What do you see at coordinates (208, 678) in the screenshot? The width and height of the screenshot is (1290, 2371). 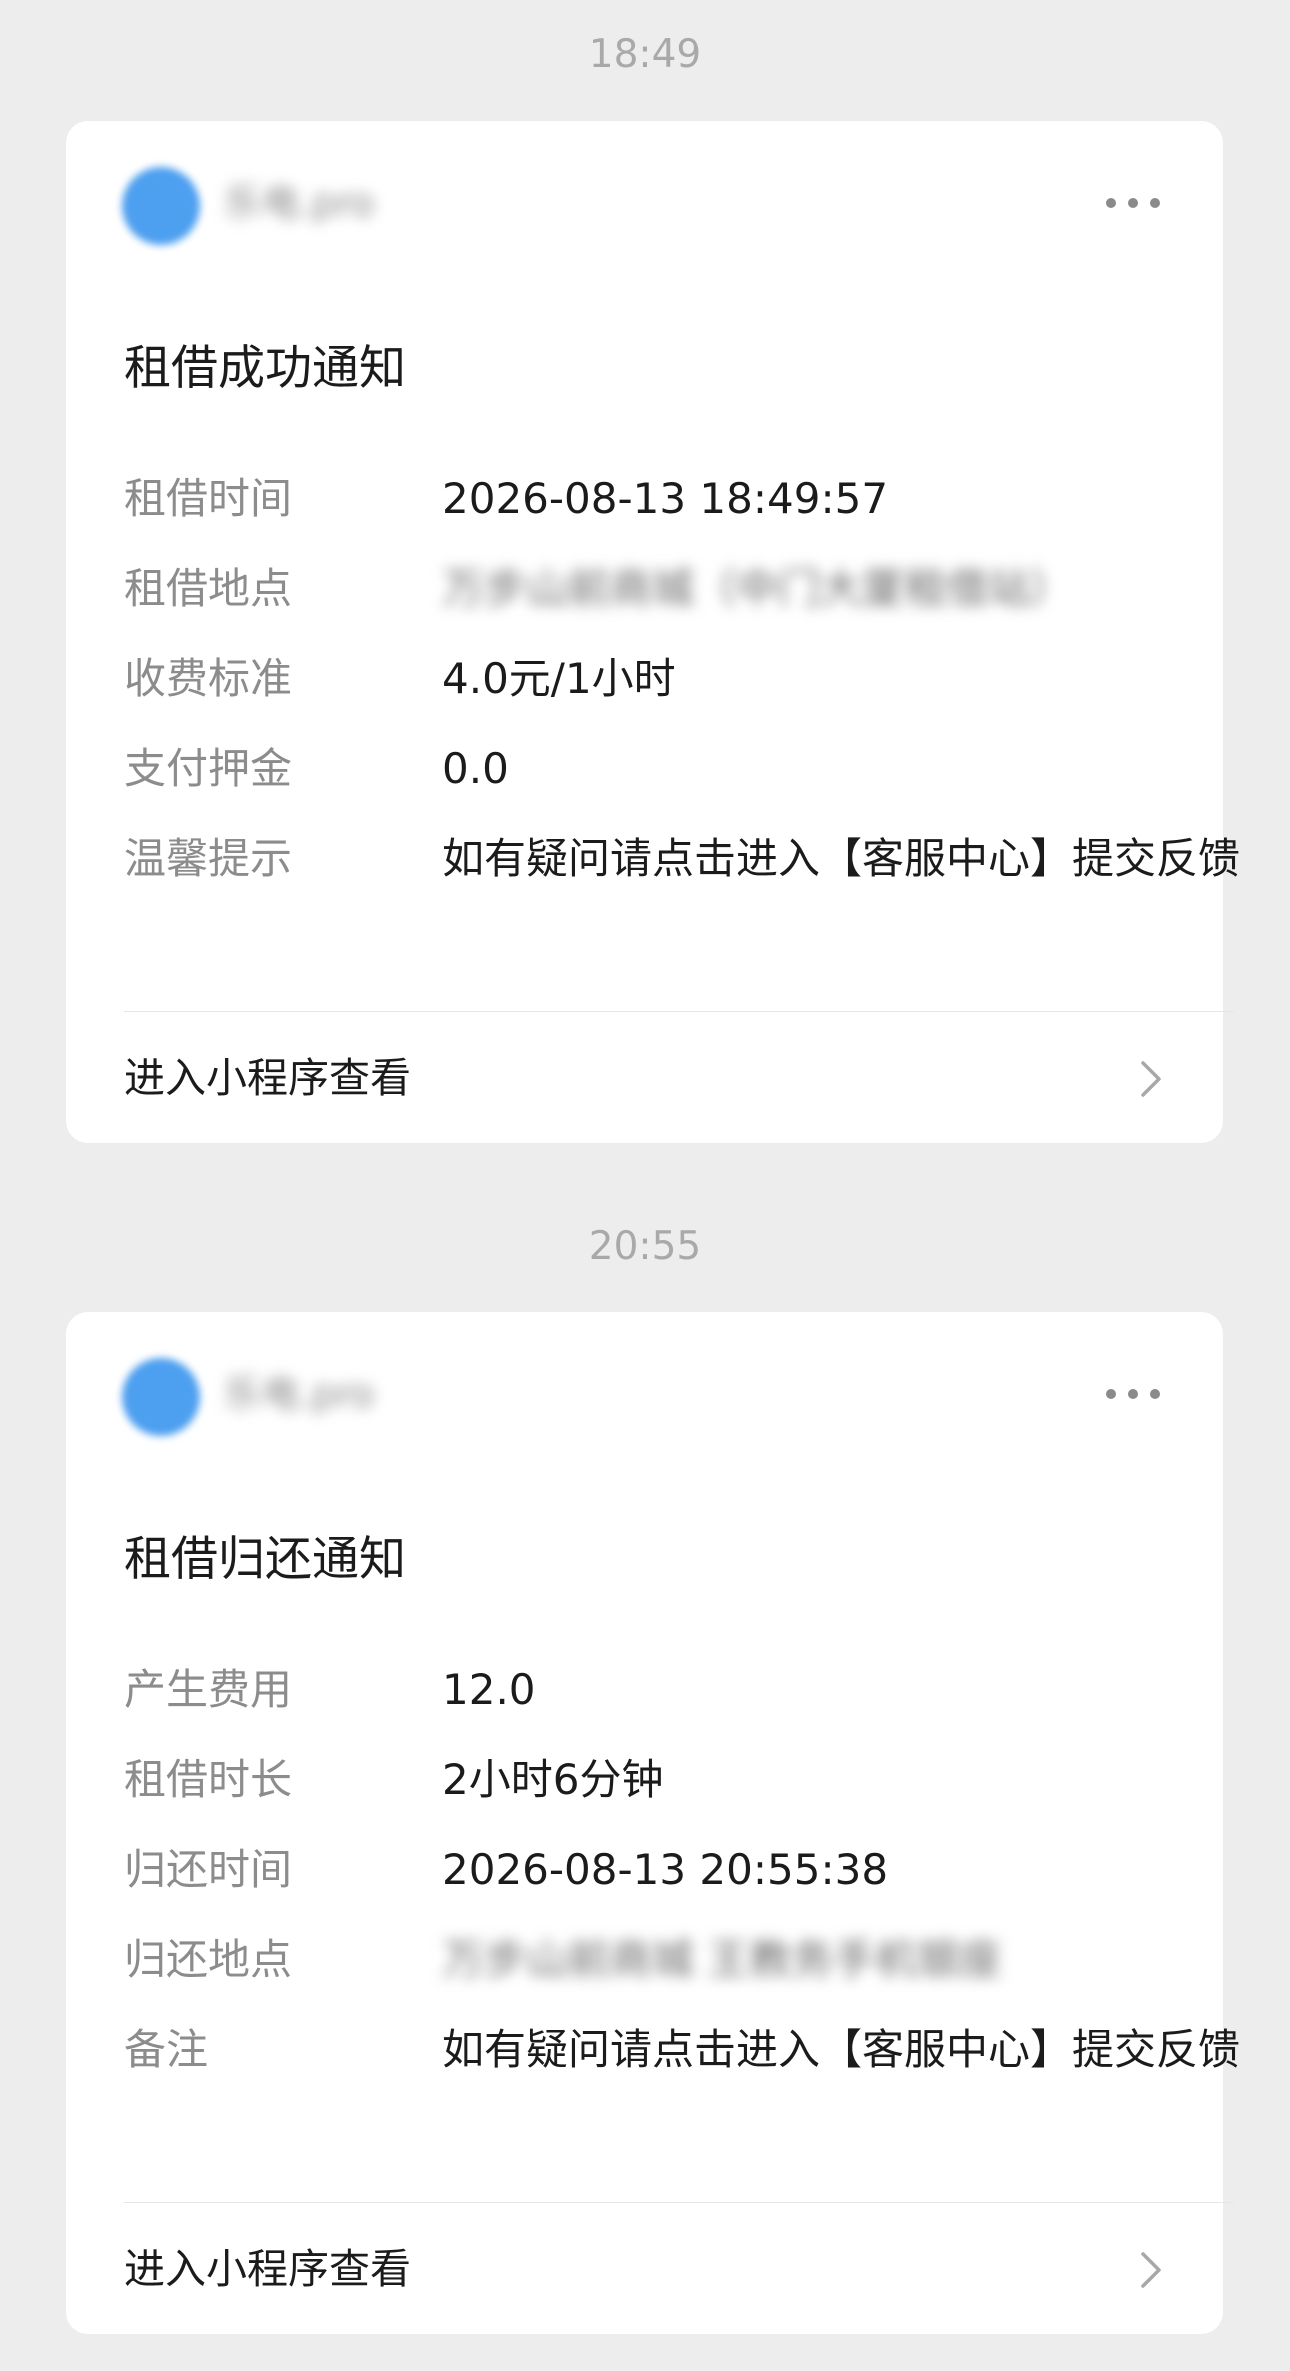 I see `field-label: 收费标准` at bounding box center [208, 678].